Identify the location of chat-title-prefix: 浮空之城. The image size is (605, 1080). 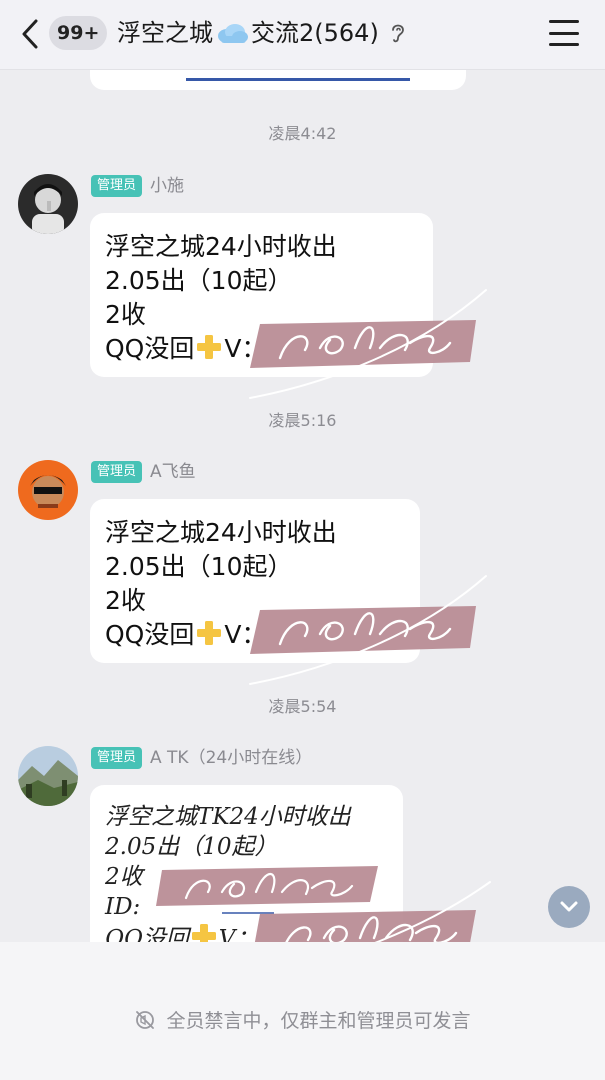
(165, 33).